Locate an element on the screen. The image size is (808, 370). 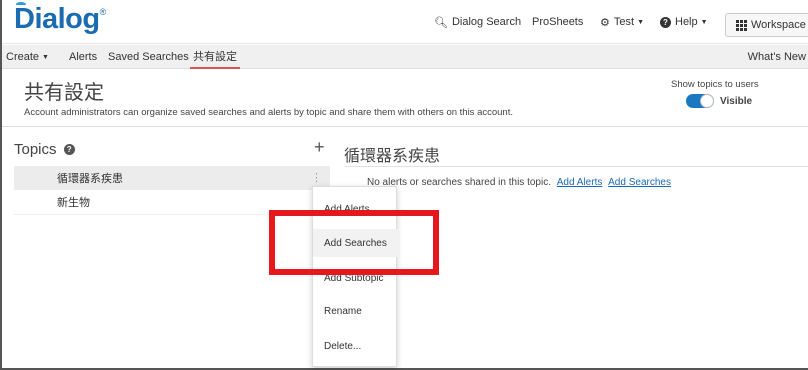
add-topic-button: + is located at coordinates (319, 147).